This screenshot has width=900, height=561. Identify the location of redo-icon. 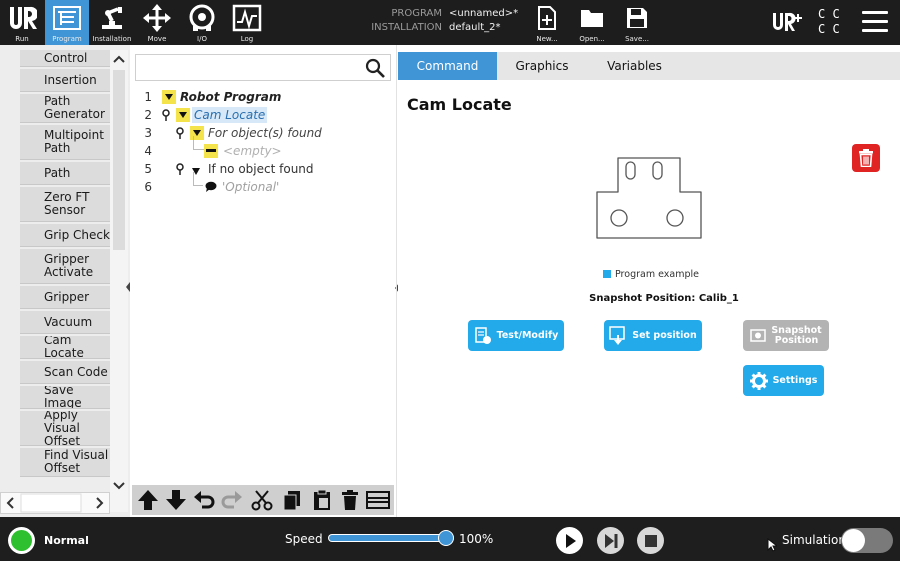
(232, 500).